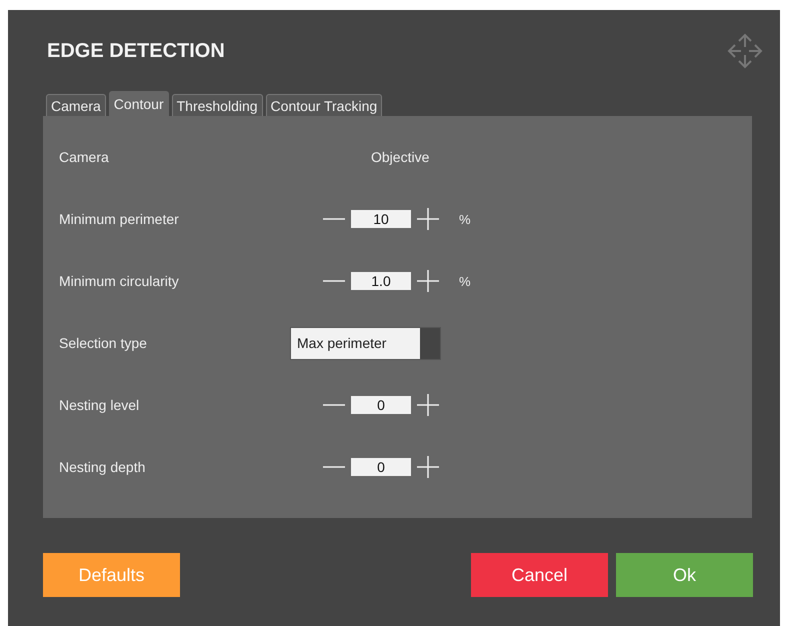 The width and height of the screenshot is (787, 626). What do you see at coordinates (539, 575) in the screenshot?
I see `cancel-button: Cancel` at bounding box center [539, 575].